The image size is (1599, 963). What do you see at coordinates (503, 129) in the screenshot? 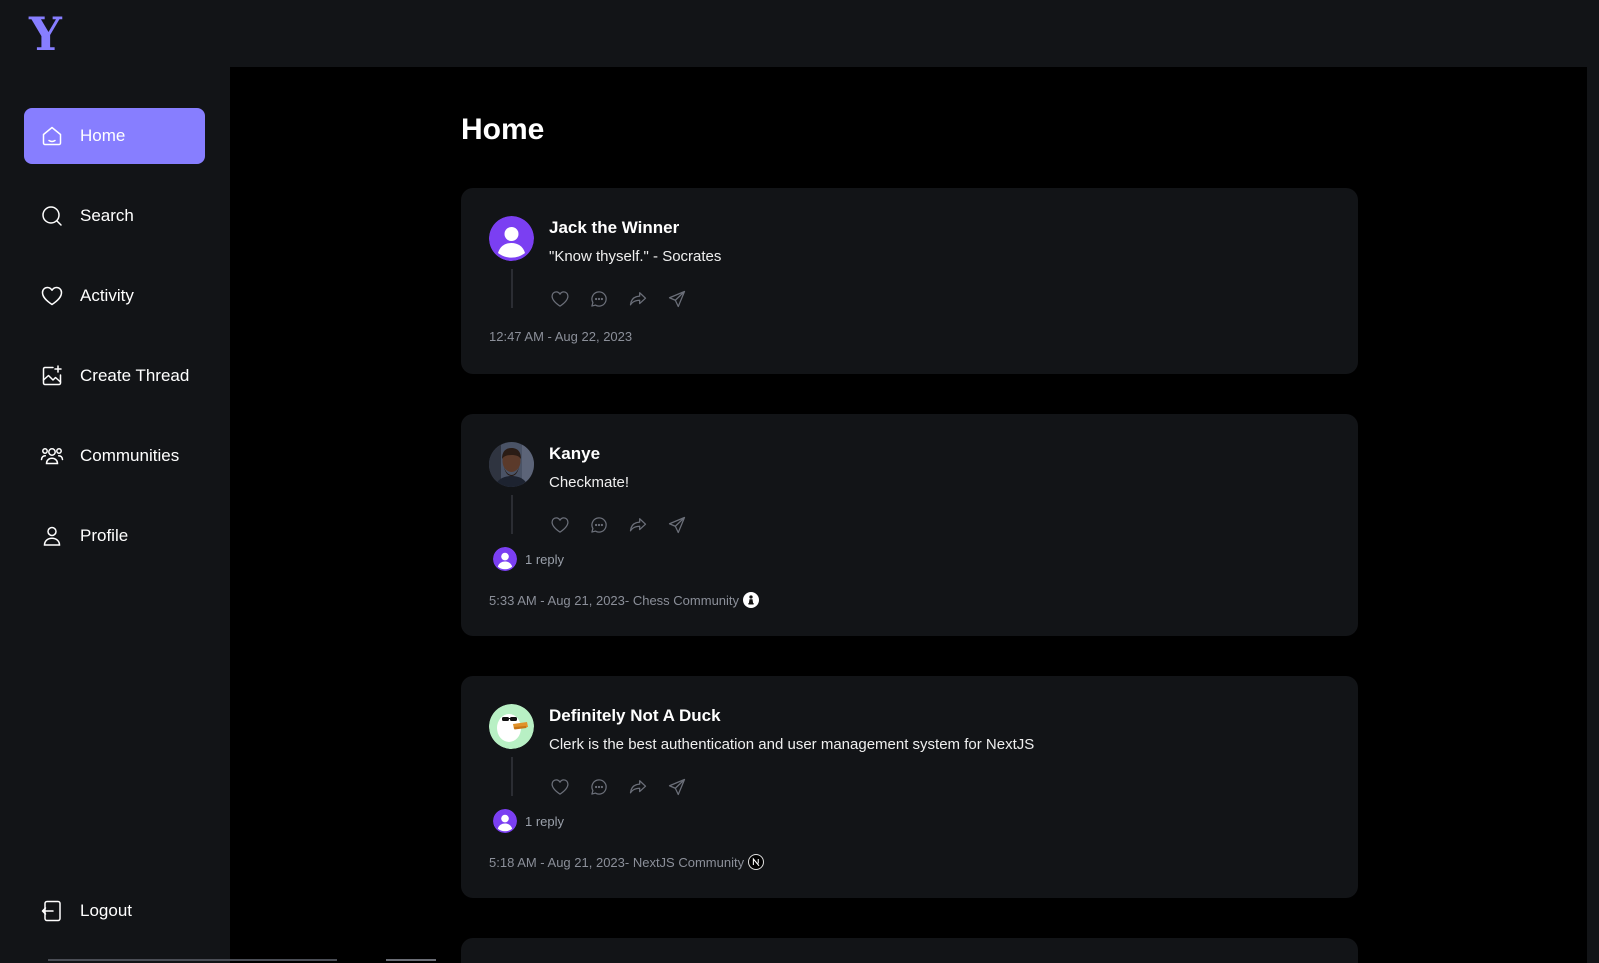
I see `page-title: Home` at bounding box center [503, 129].